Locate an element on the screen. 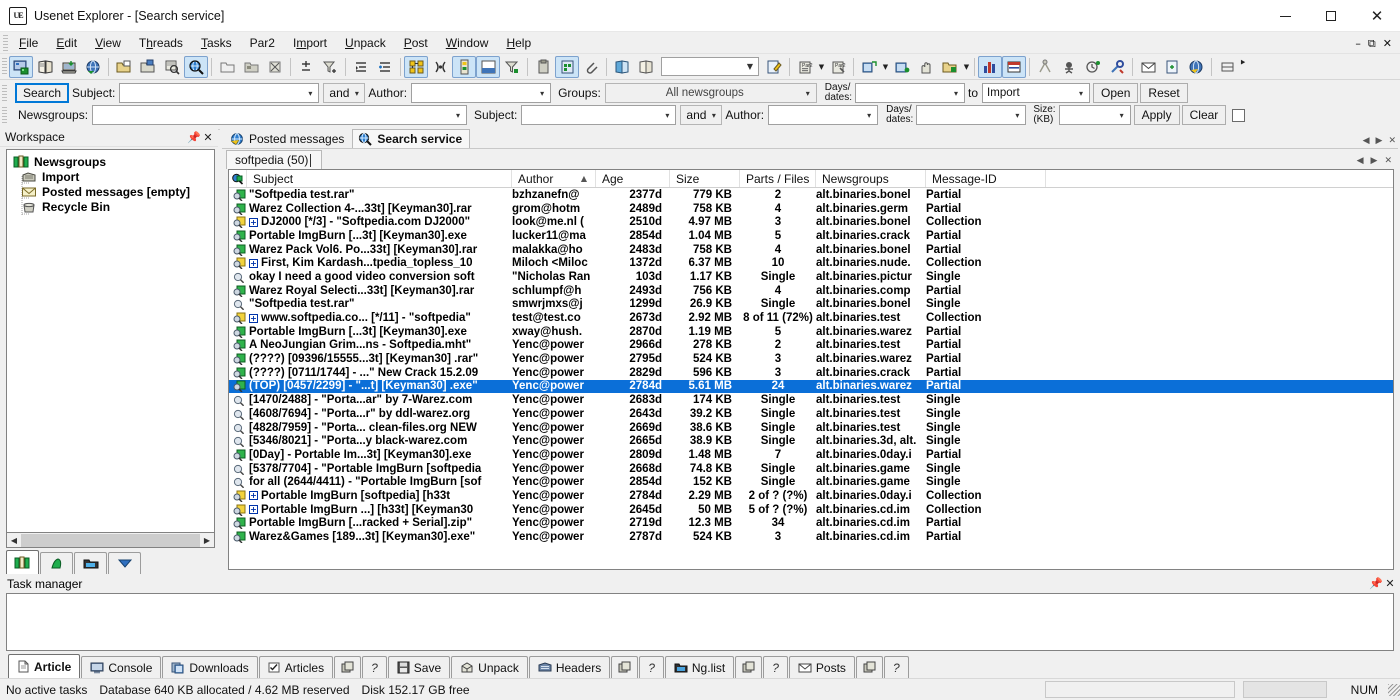 The width and height of the screenshot is (1400, 700). refresh-groups-icon is located at coordinates (93, 67).